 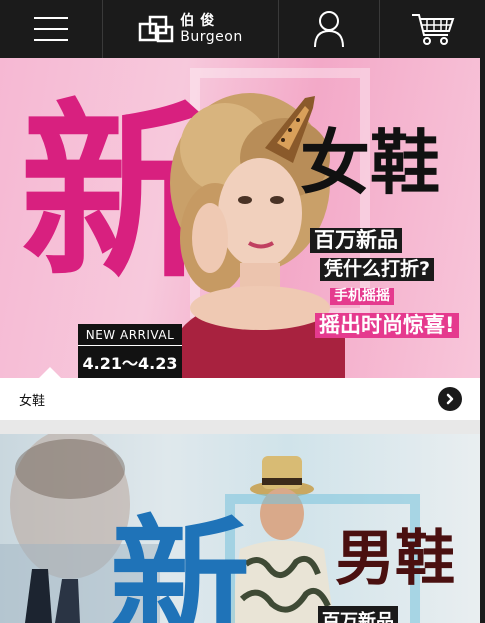 I want to click on new-arrival-dates: 4.21～4.23, so click(x=130, y=363).